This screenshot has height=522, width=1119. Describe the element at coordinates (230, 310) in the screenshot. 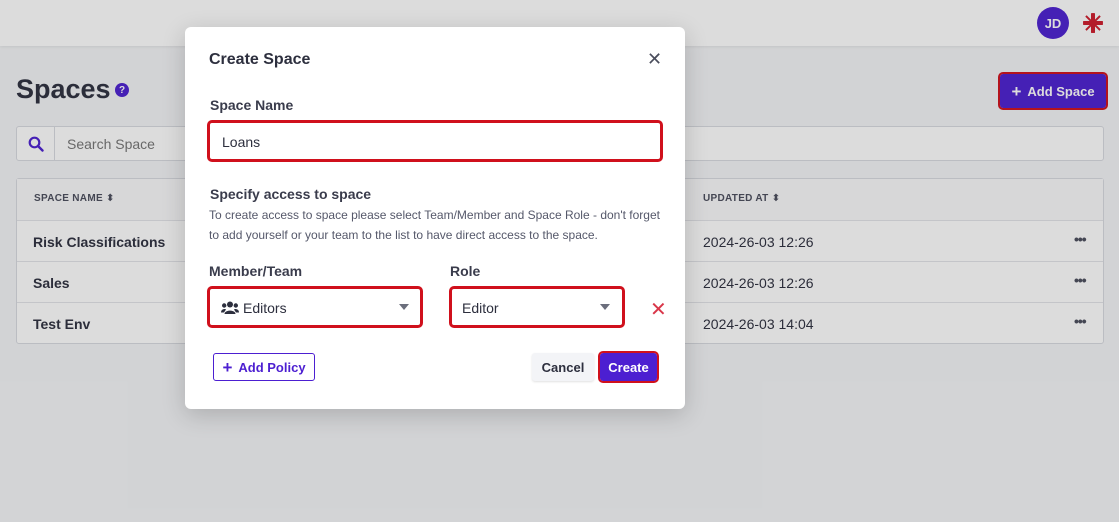

I see `users-icon` at that location.